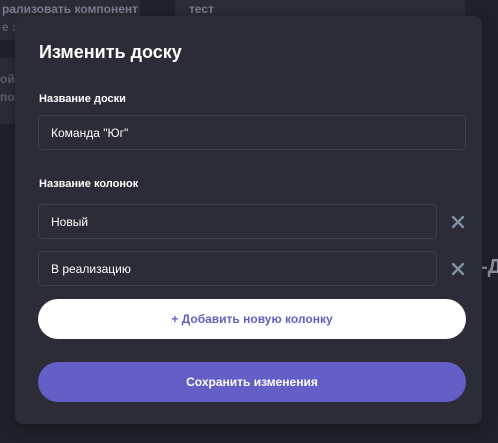 The width and height of the screenshot is (498, 443). What do you see at coordinates (89, 184) in the screenshot?
I see `columns-label: Название колонок` at bounding box center [89, 184].